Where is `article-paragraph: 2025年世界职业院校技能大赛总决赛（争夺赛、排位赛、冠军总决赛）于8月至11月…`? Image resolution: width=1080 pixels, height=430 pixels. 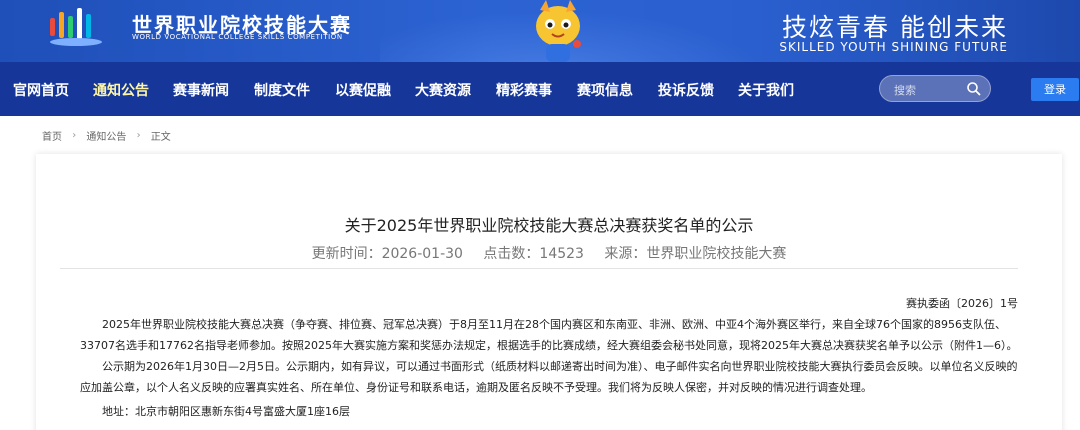
article-paragraph: 2025年世界职业院校技能大赛总决赛（争夺赛、排位赛、冠军总决赛）于8月至11月… is located at coordinates (549, 335).